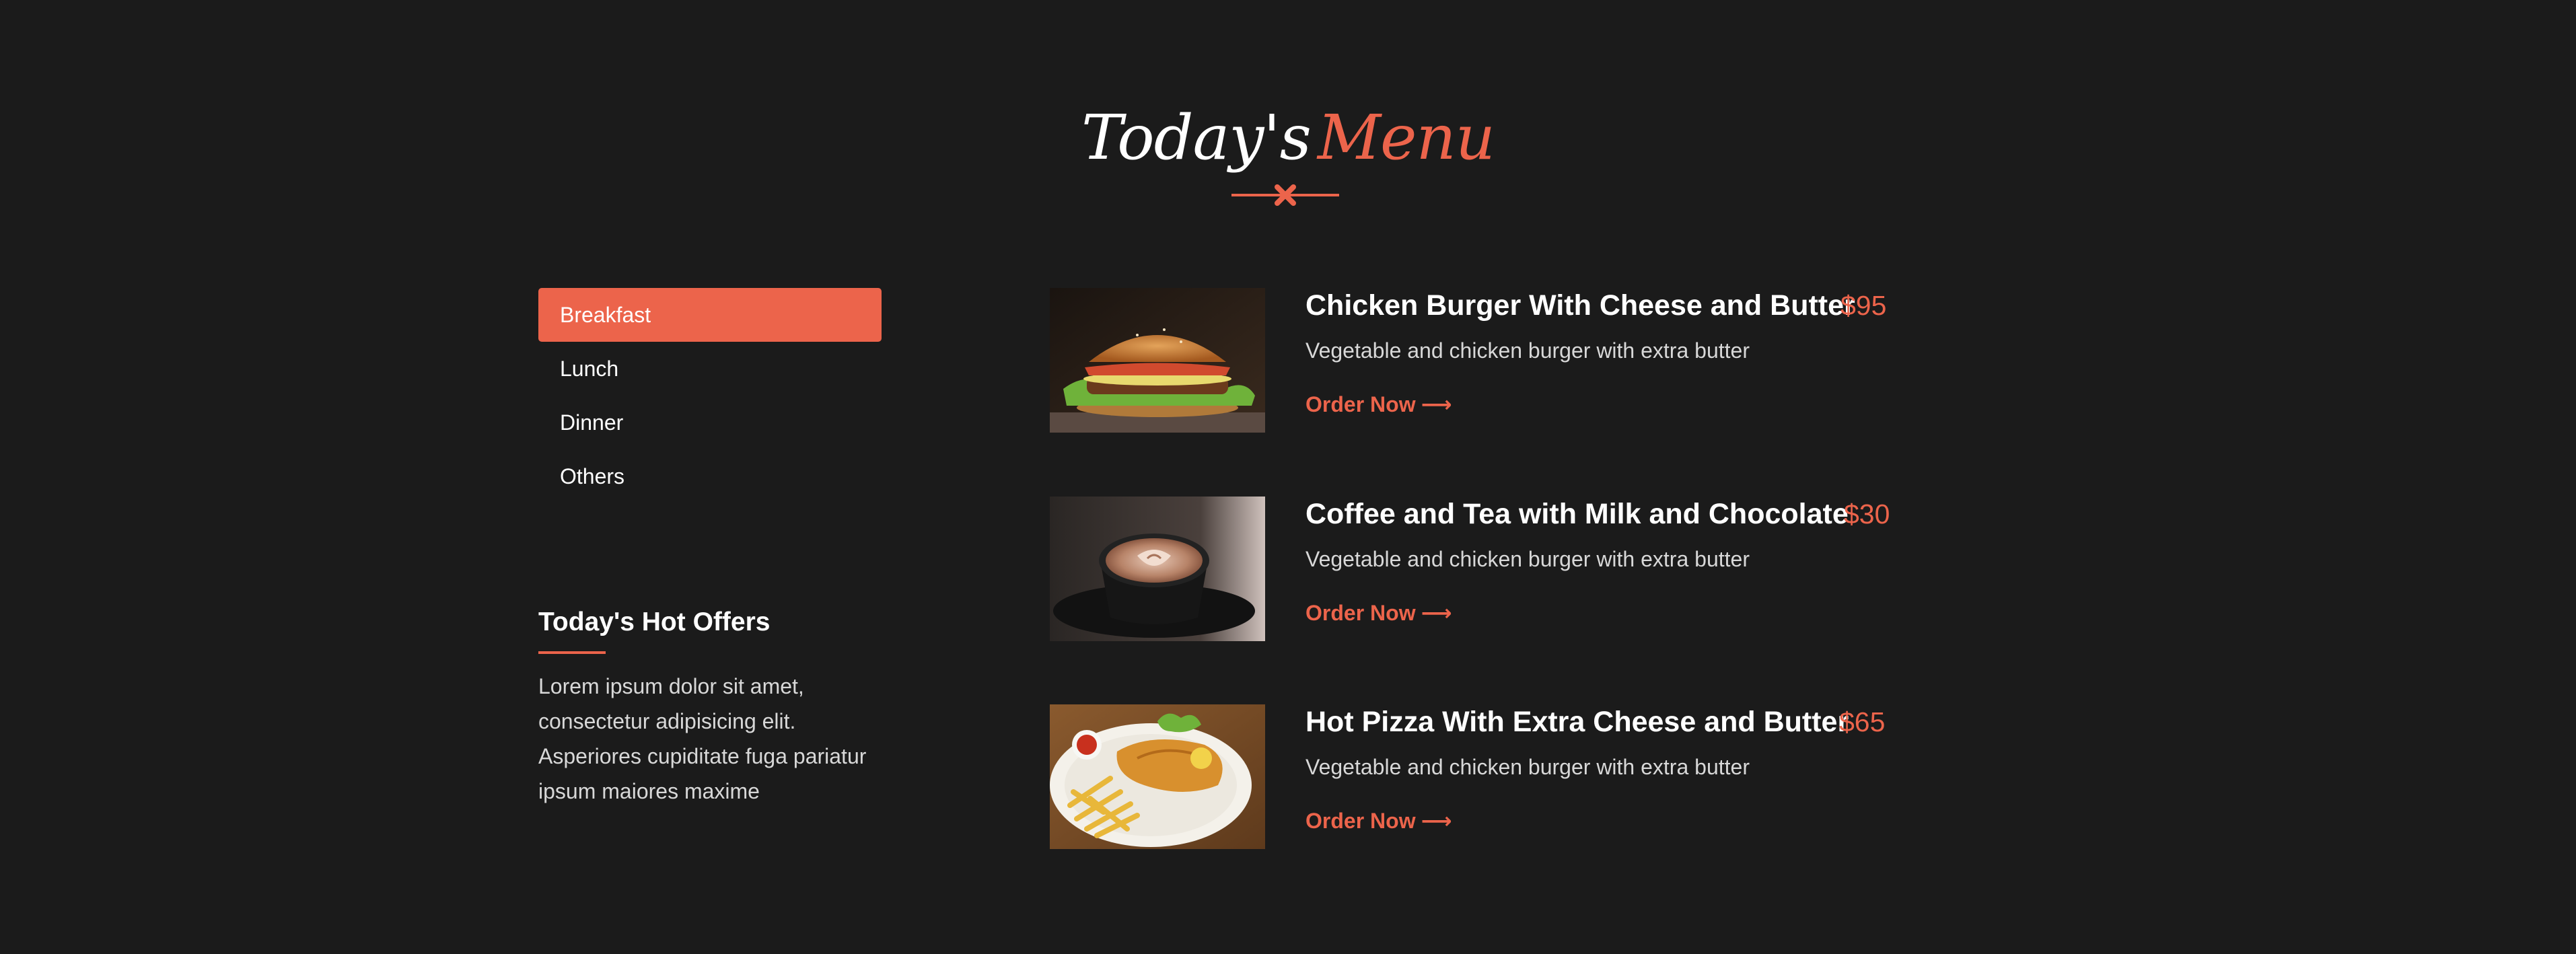  I want to click on coffee-photo, so click(1157, 569).